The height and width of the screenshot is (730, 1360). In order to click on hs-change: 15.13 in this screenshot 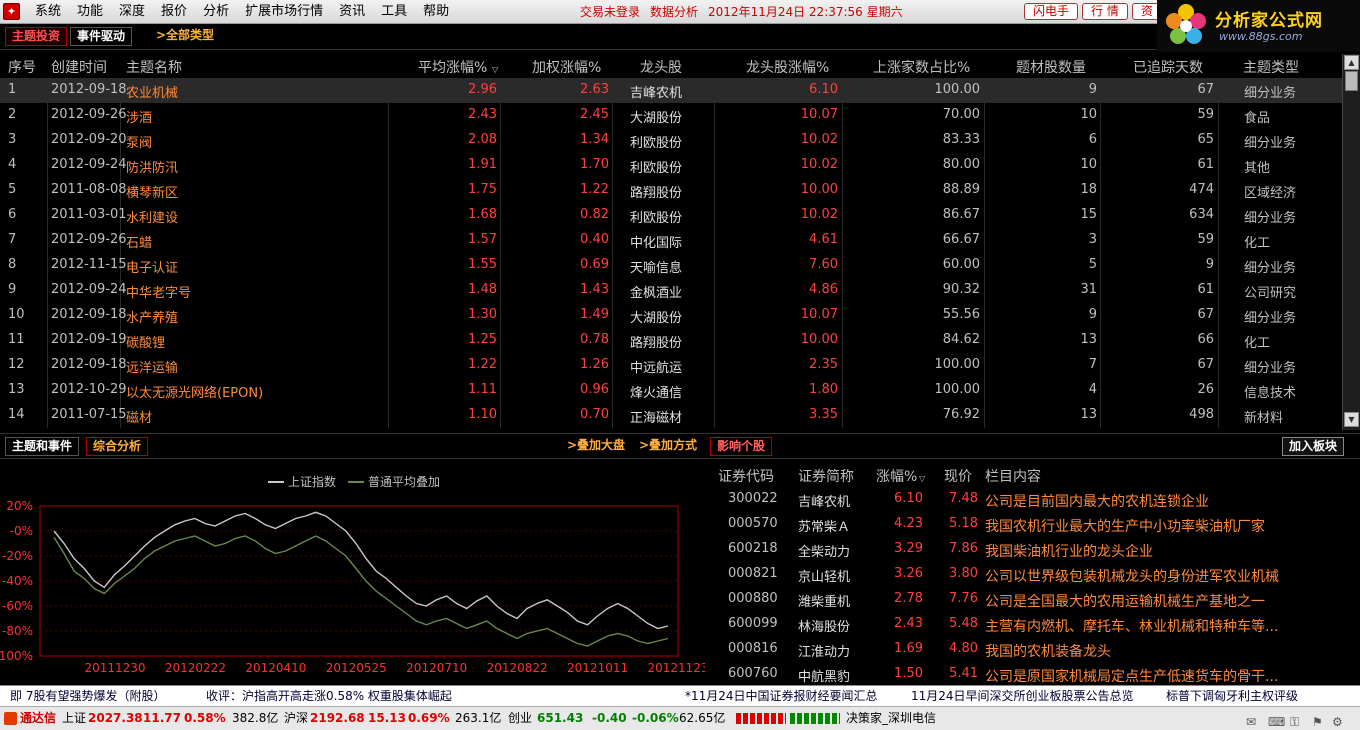, I will do `click(387, 718)`.